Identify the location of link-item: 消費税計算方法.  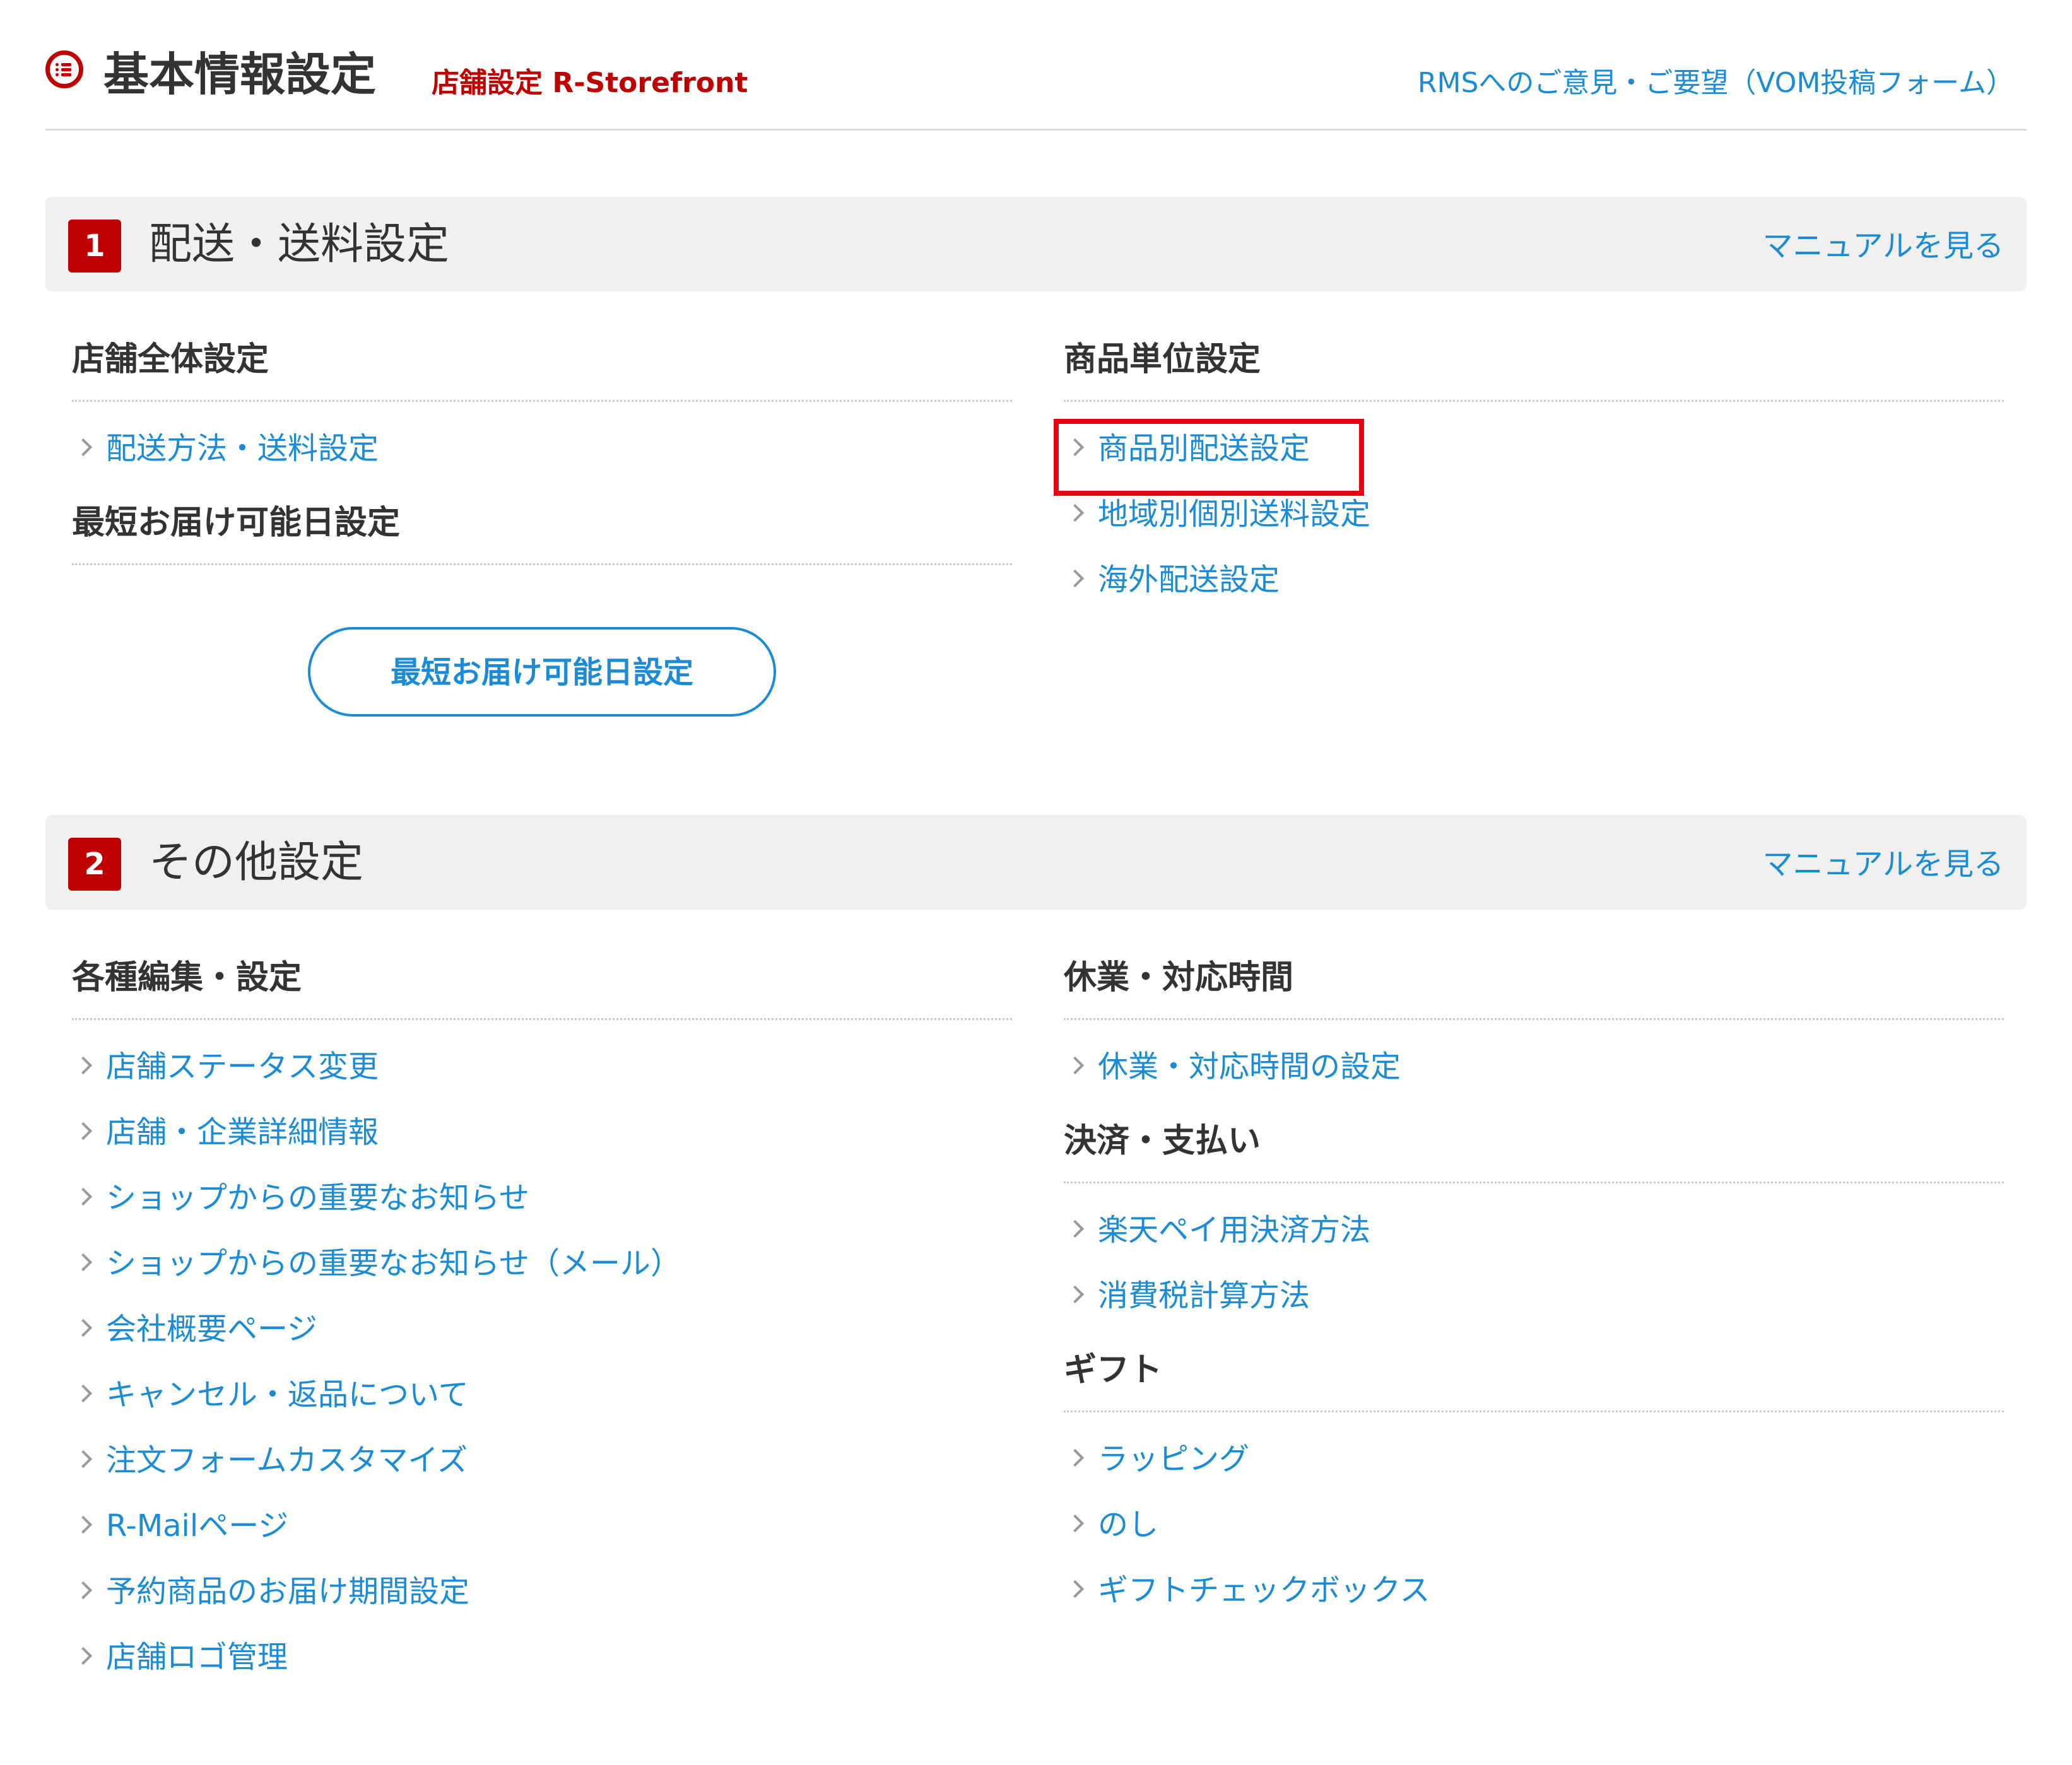
(1534, 1296).